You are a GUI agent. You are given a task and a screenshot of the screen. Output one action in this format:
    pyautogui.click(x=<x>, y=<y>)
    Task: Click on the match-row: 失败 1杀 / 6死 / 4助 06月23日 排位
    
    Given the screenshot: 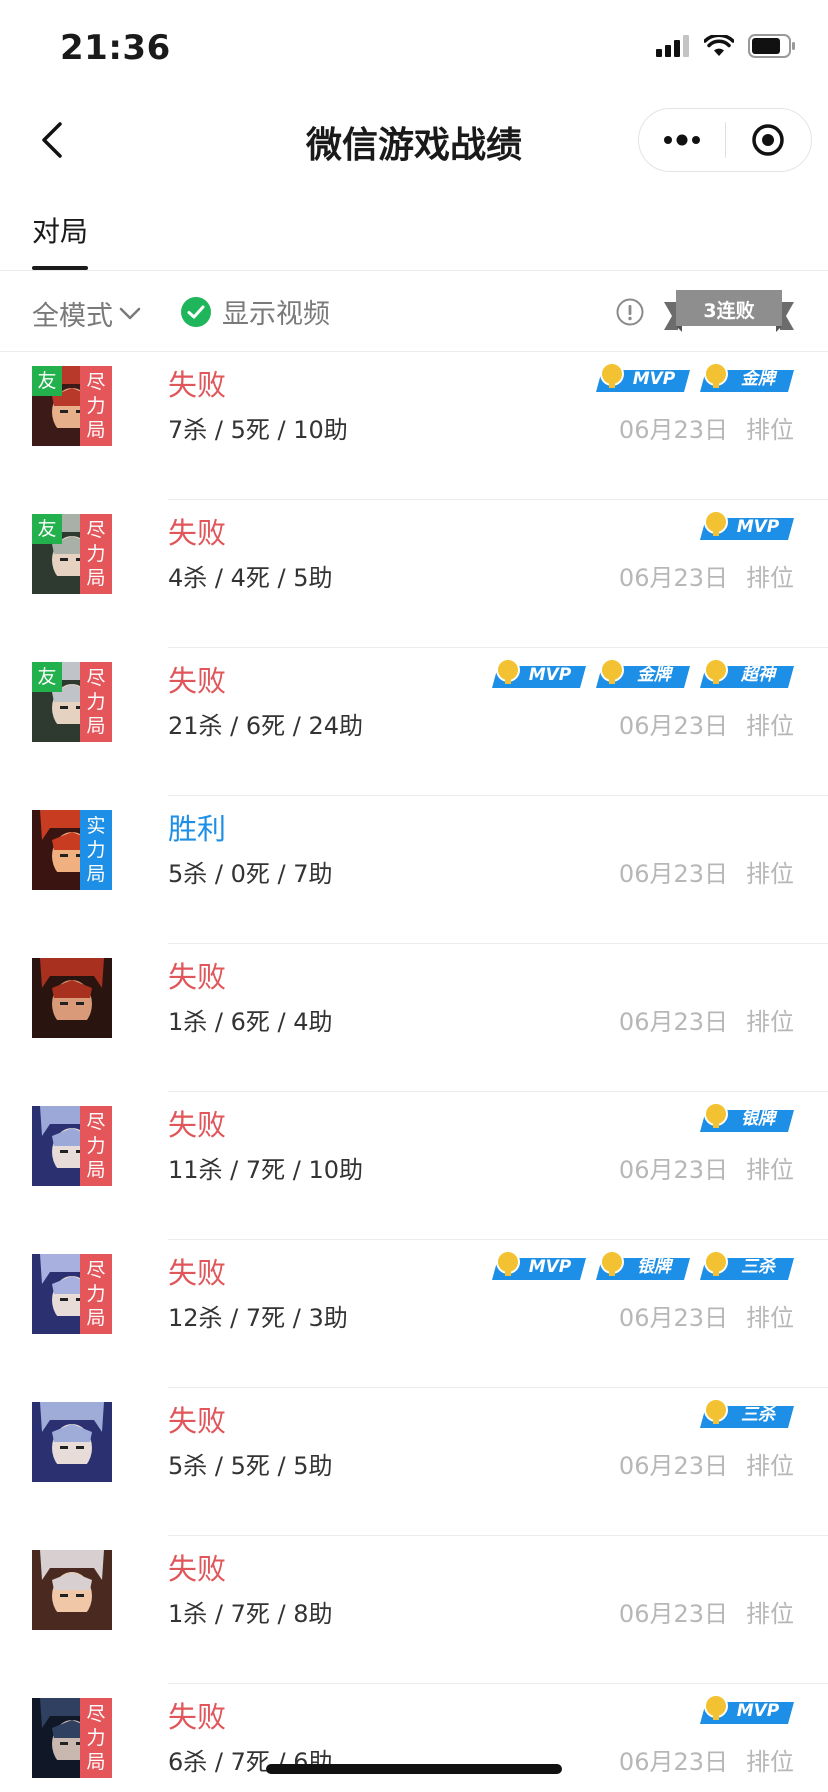 What is the action you would take?
    pyautogui.click(x=414, y=1018)
    